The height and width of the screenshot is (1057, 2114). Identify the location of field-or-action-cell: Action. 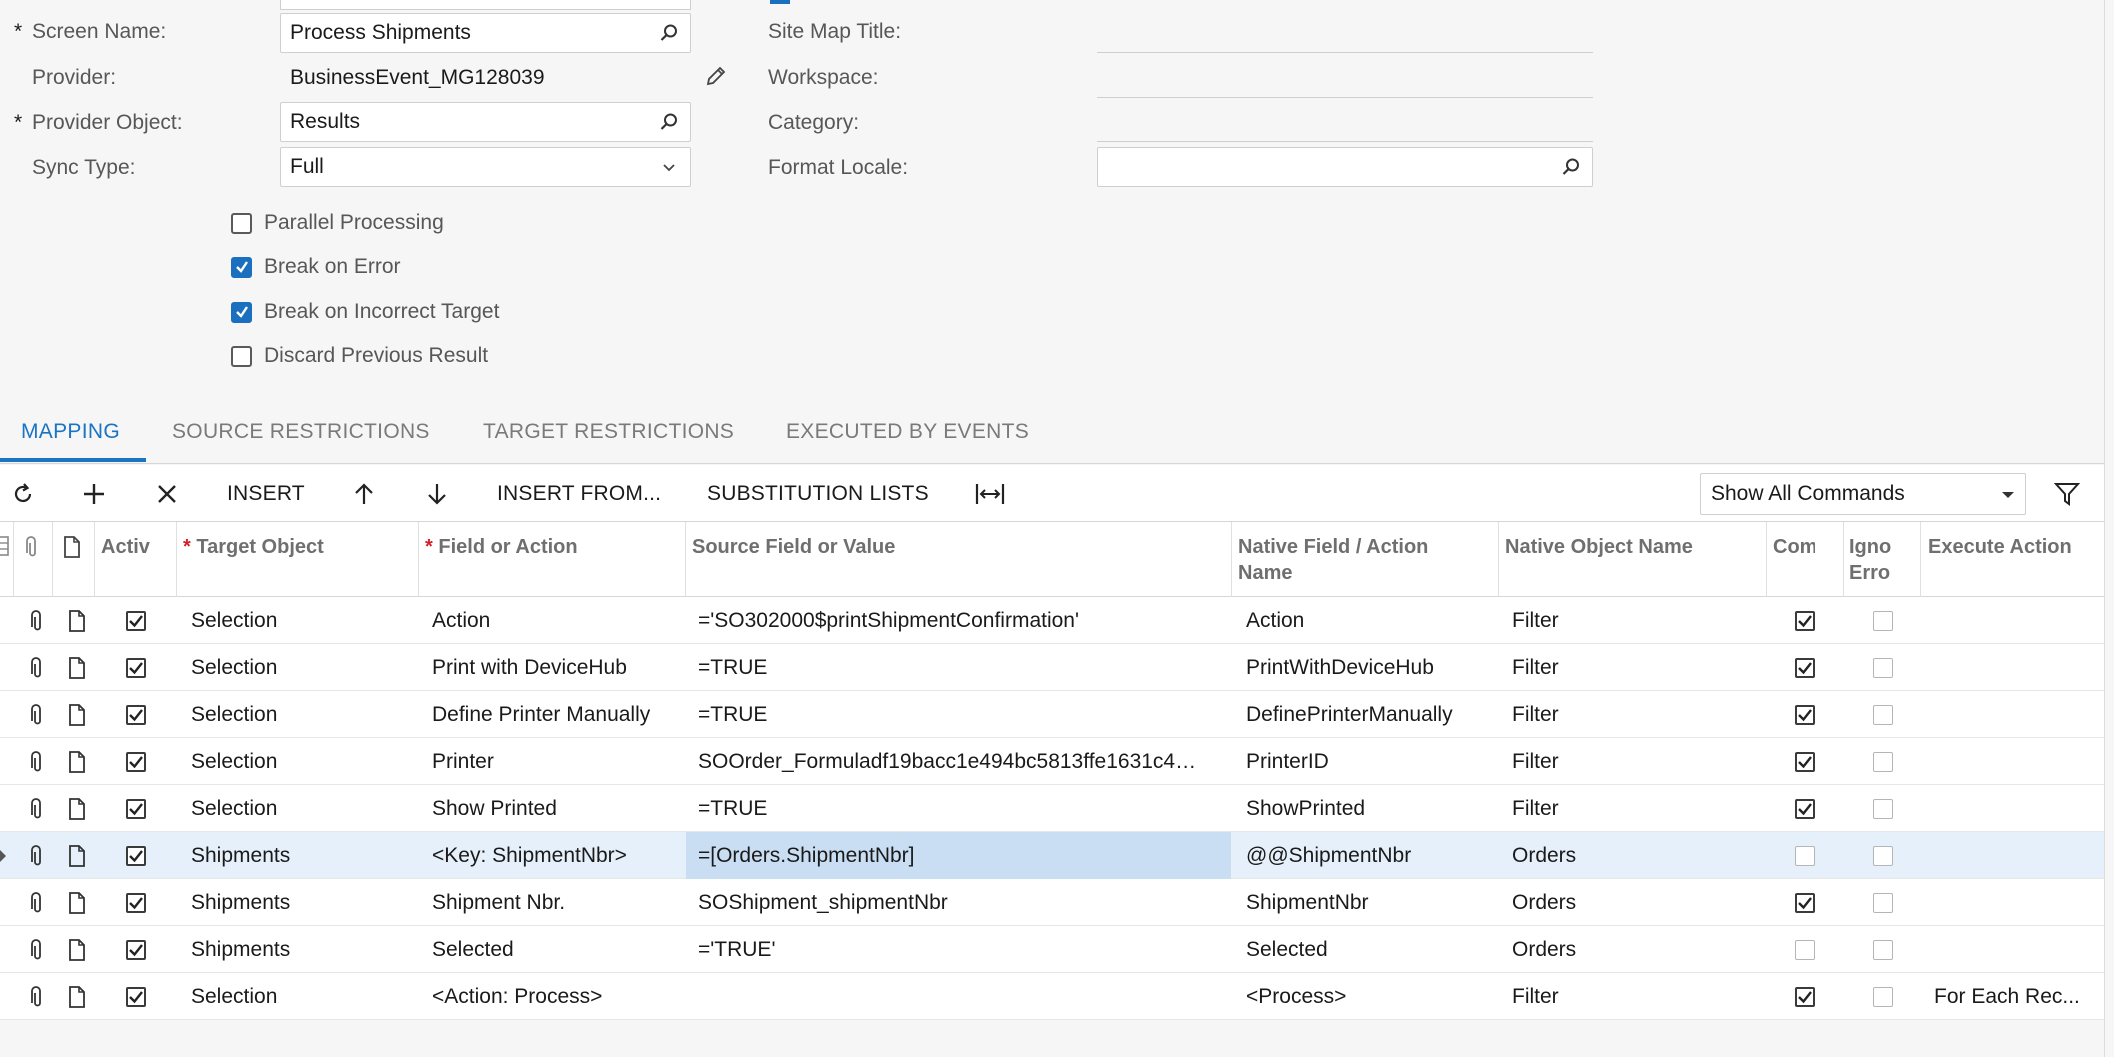
(557, 620).